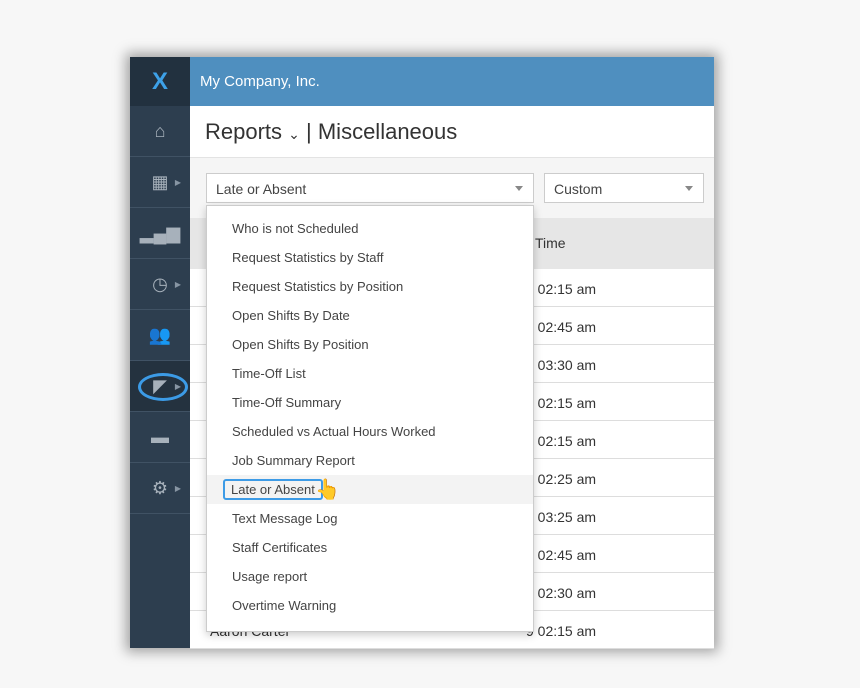  I want to click on home-icon: ⌂, so click(160, 130).